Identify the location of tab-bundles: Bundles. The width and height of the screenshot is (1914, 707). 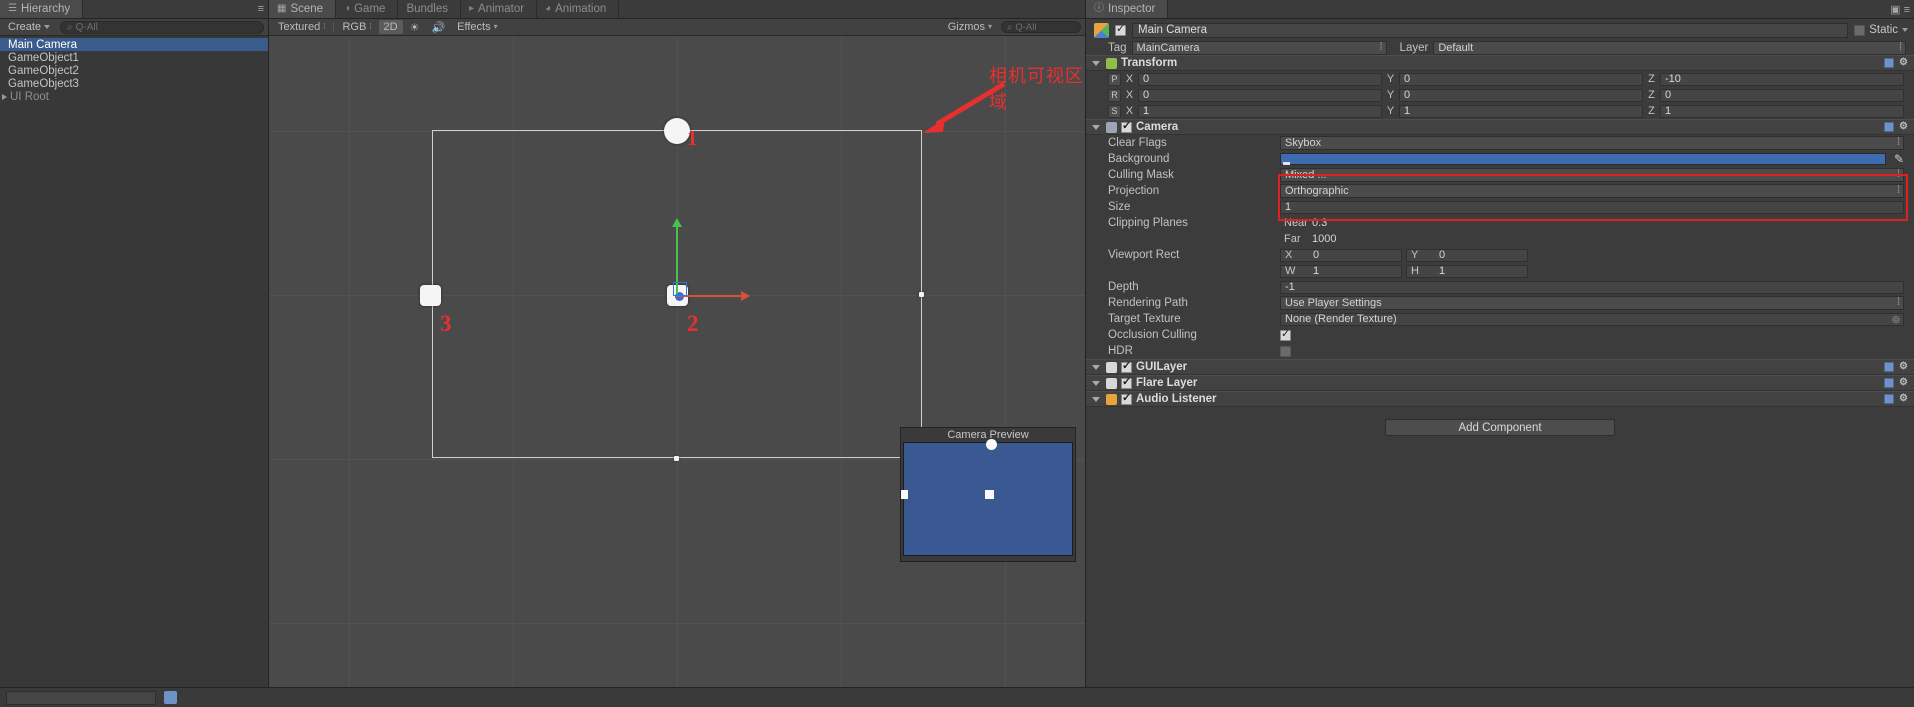
(429, 9).